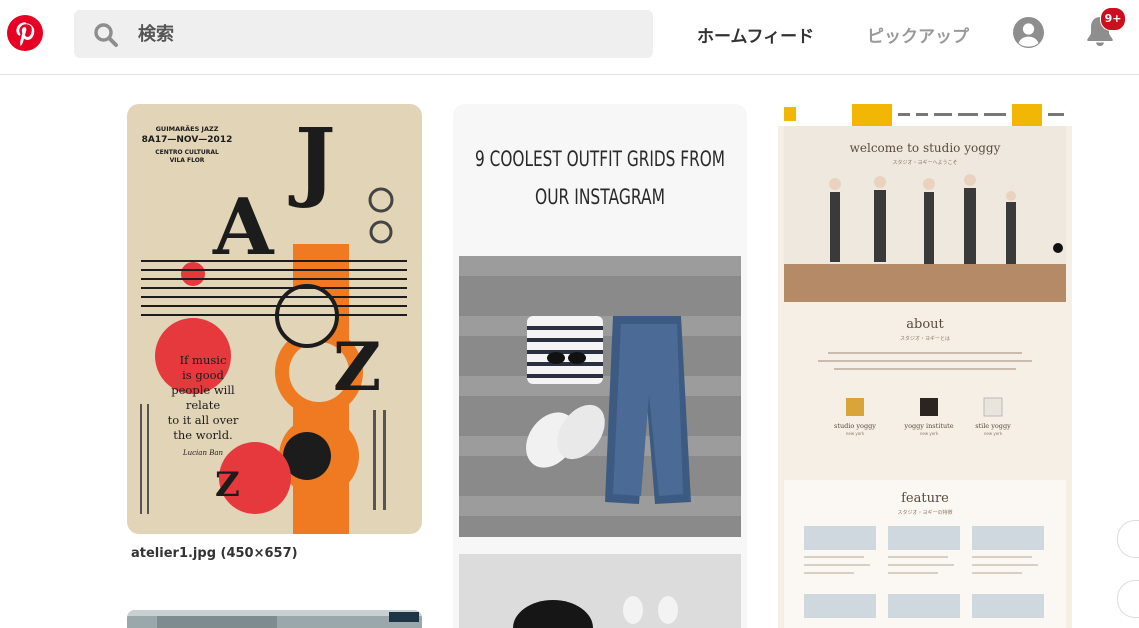 This screenshot has width=1139, height=628. Describe the element at coordinates (928, 426) in the screenshot. I see `yoggy-studio-2: yoggy institute` at that location.